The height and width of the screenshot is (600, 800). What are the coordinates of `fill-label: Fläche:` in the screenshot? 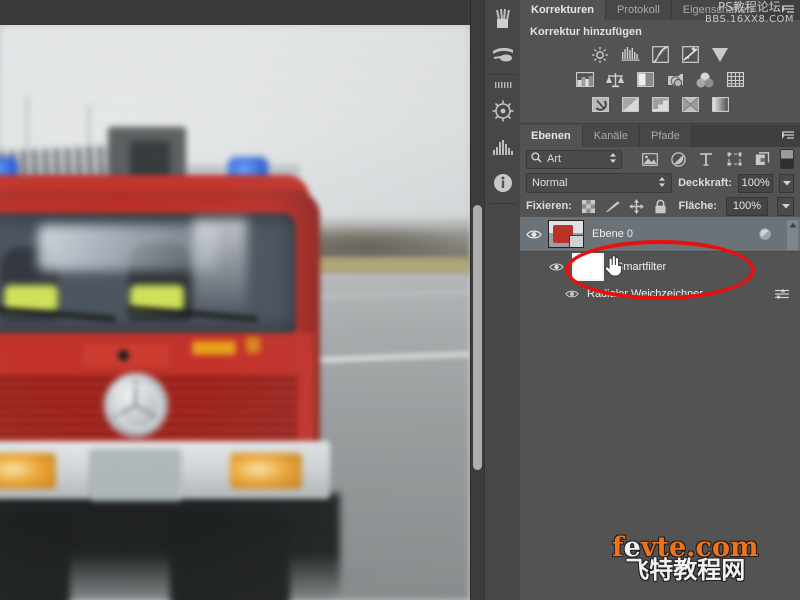 It's located at (697, 206).